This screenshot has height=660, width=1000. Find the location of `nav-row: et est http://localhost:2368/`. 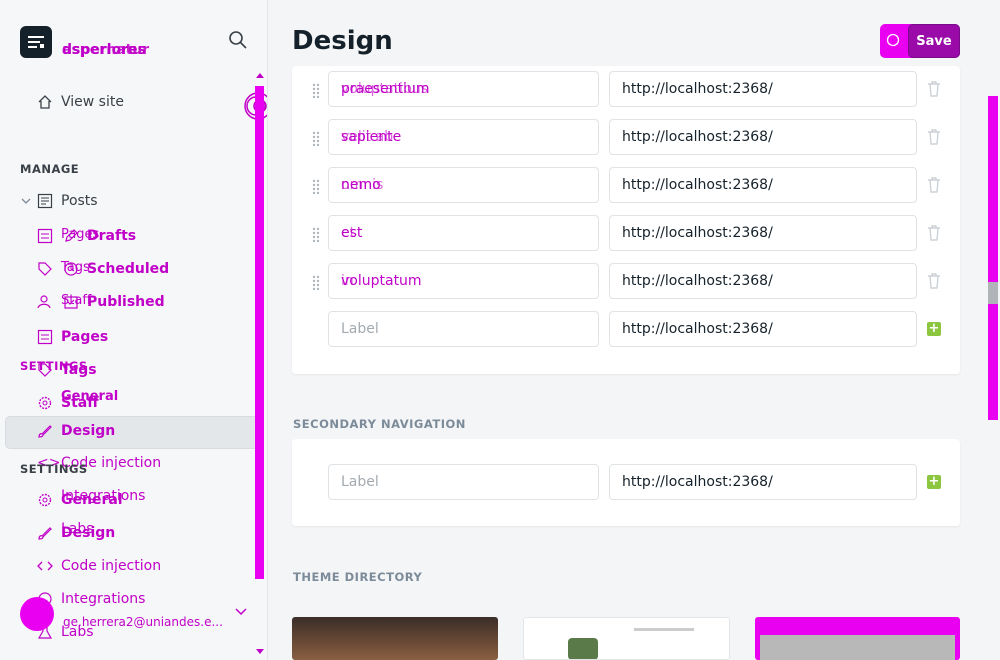

nav-row: et est http://localhost:2368/ is located at coordinates (626, 234).